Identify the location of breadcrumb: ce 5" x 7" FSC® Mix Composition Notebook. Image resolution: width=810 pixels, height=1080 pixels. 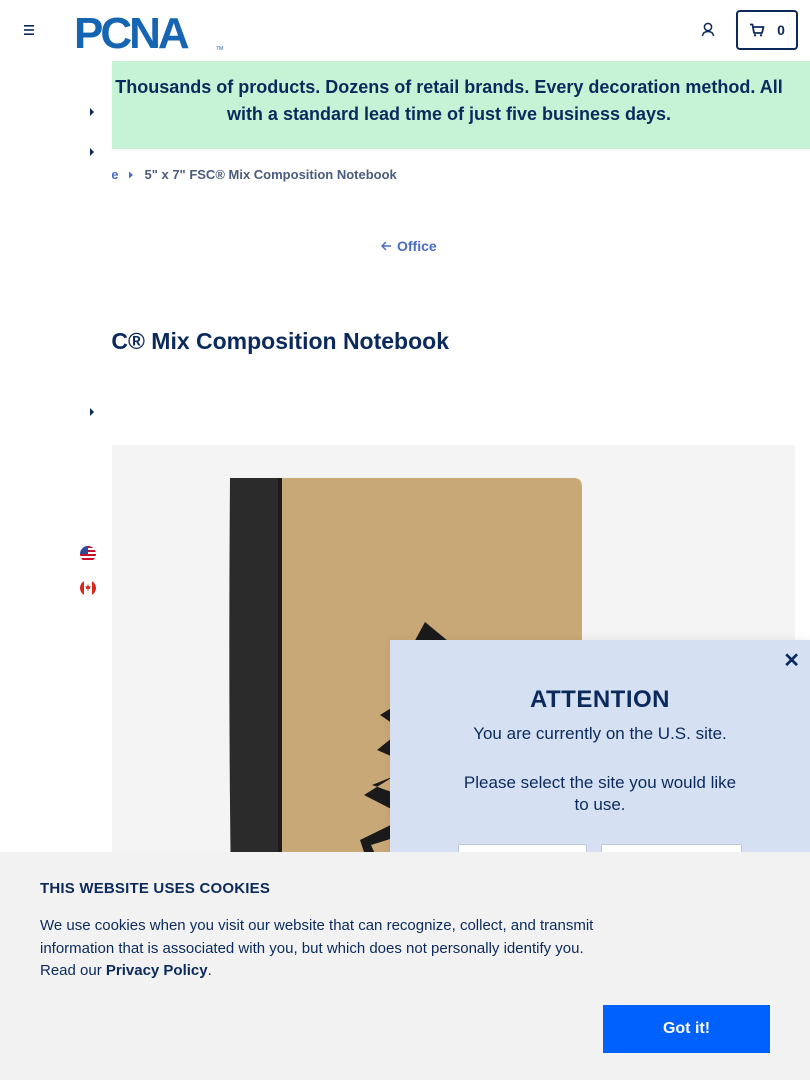
(250, 174).